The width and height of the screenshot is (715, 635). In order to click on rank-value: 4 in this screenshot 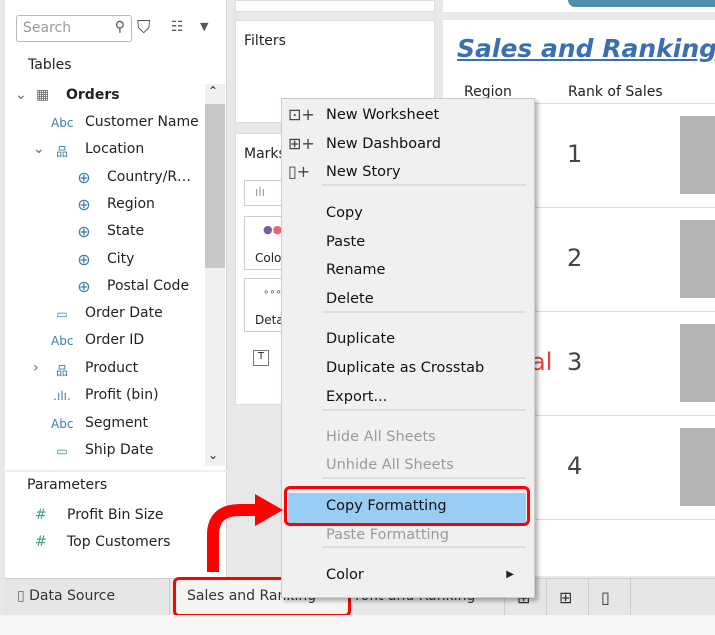, I will do `click(575, 466)`.